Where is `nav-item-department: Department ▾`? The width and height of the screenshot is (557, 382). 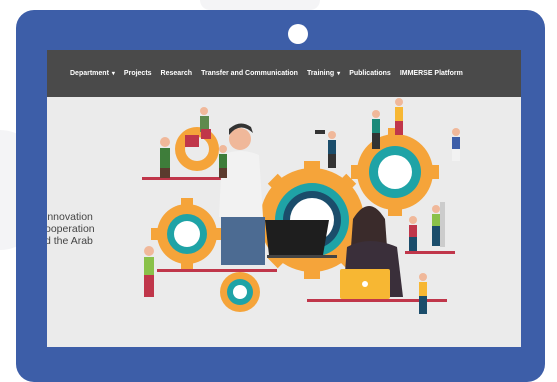
nav-item-department: Department ▾ is located at coordinates (92, 73).